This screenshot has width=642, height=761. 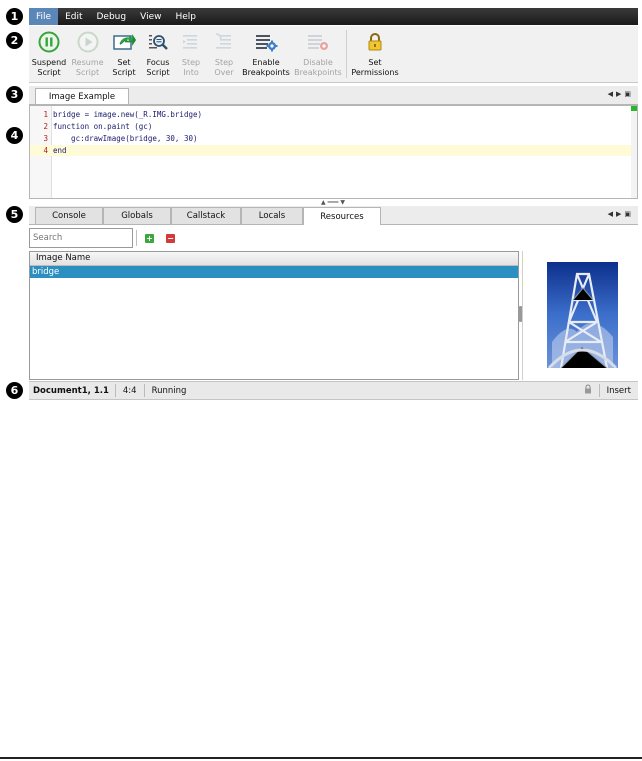 I want to click on line-text: gc:drawImage(bridge, 30, 30), so click(x=125, y=138).